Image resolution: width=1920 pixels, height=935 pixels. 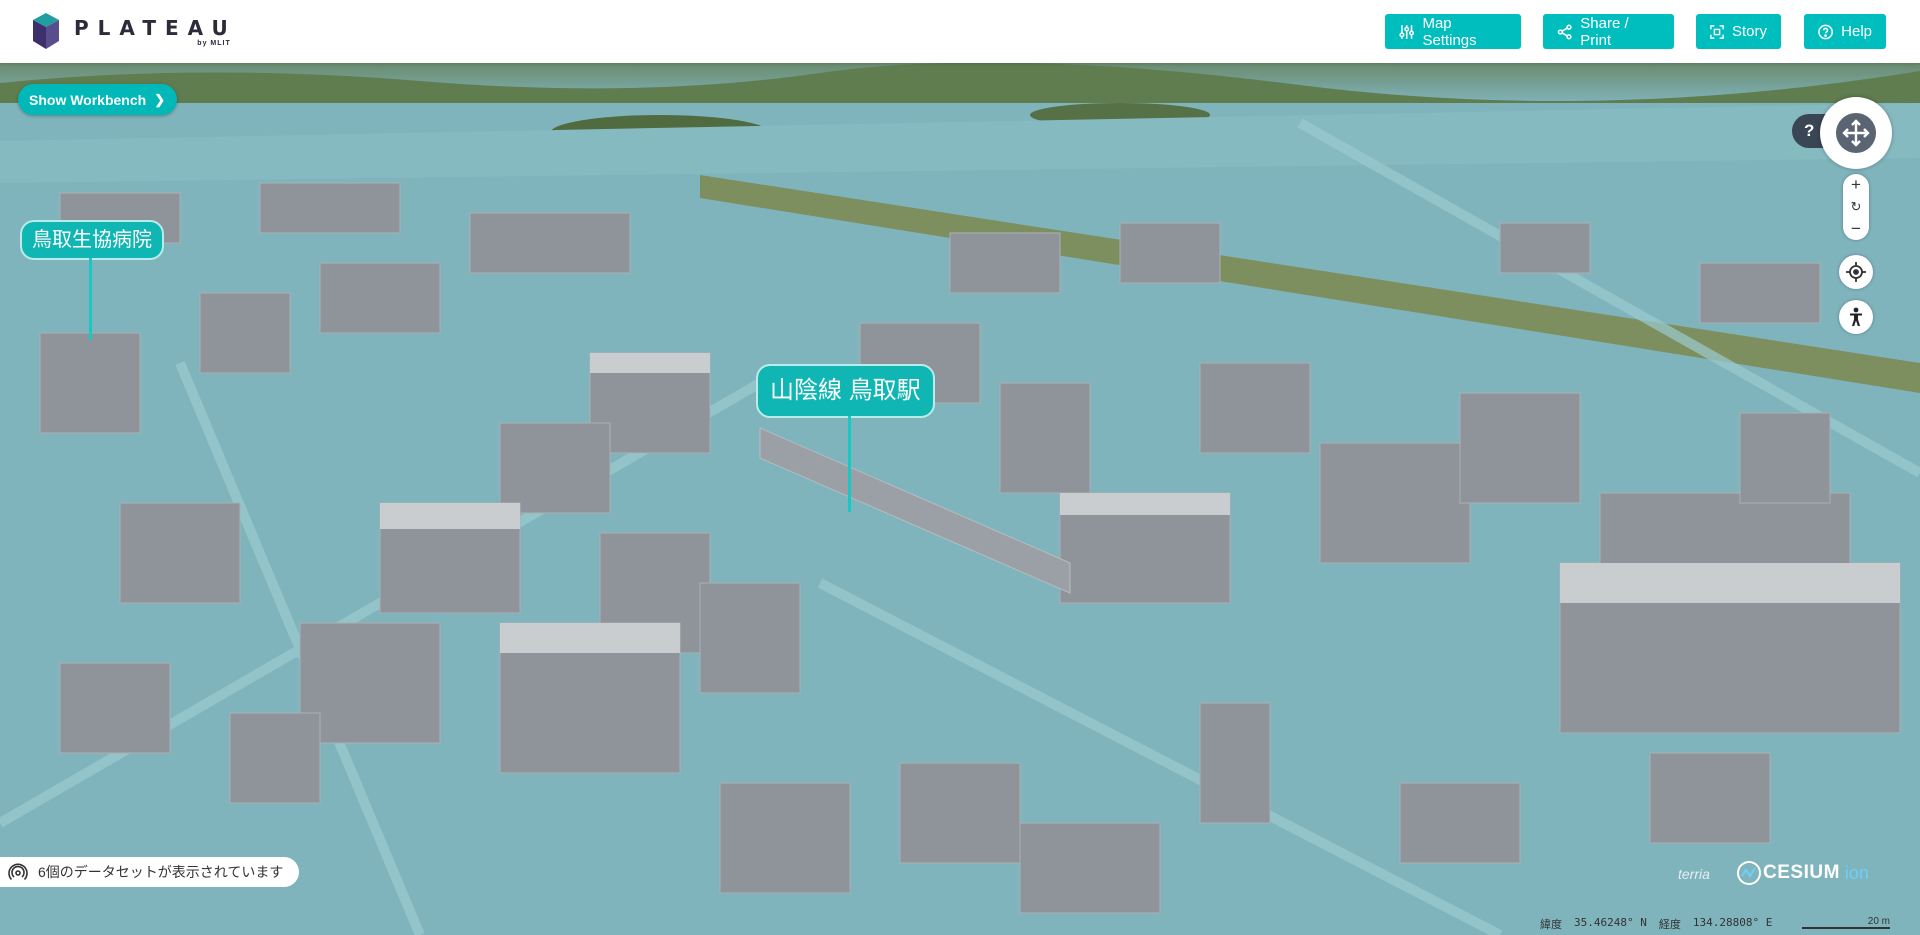 I want to click on story-label: Story, so click(x=1749, y=31).